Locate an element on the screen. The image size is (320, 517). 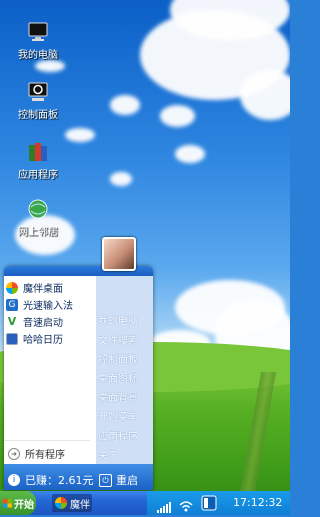
desktop-icon-control-panel: 控制面板 is located at coordinates (38, 100).